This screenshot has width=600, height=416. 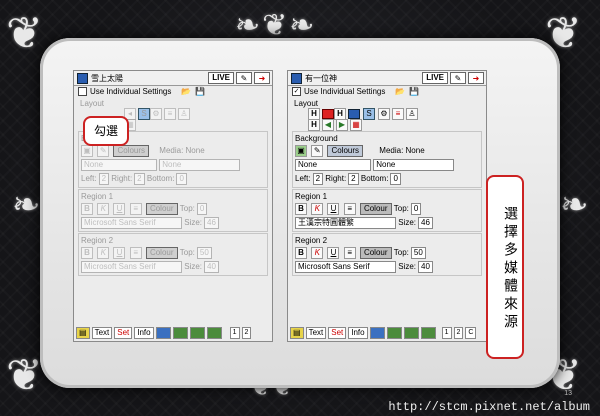 What do you see at coordinates (345, 223) in the screenshot?
I see `font-select: 王漢宗特圓體繁` at bounding box center [345, 223].